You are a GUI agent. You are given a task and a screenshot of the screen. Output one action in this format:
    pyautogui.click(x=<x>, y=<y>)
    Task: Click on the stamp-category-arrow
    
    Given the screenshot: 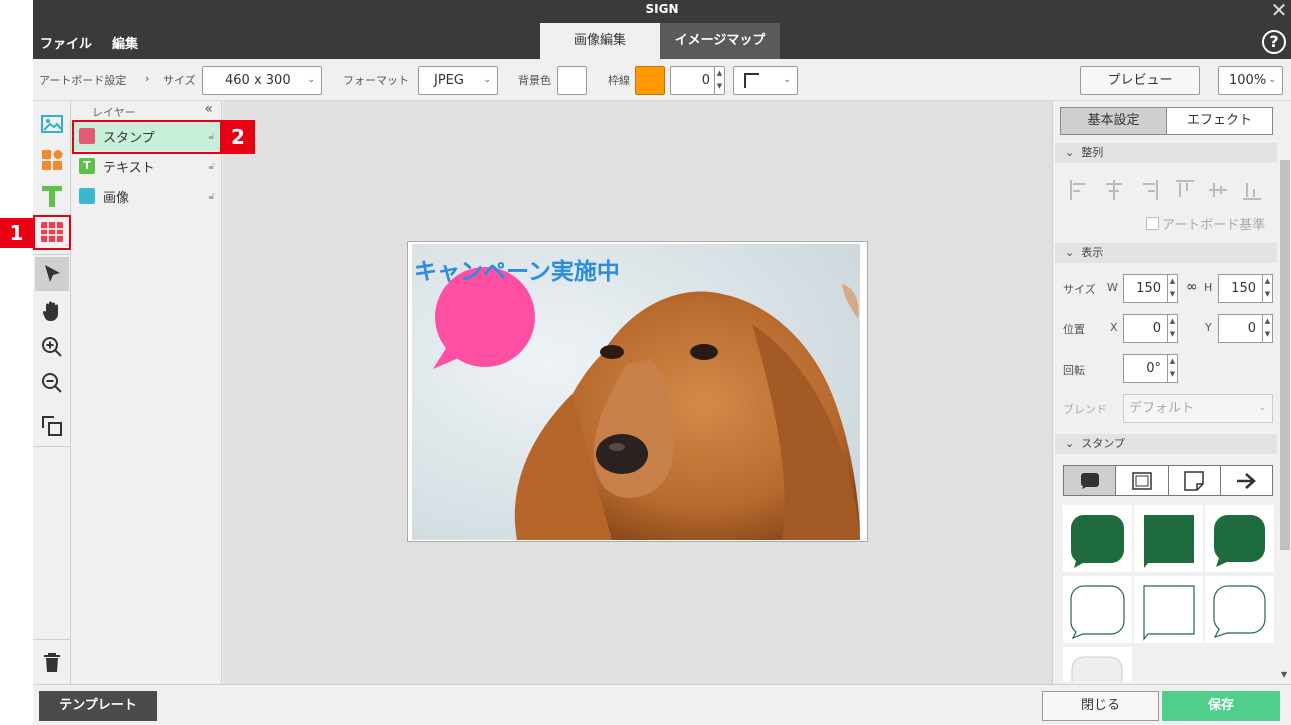 What is the action you would take?
    pyautogui.click(x=1245, y=480)
    